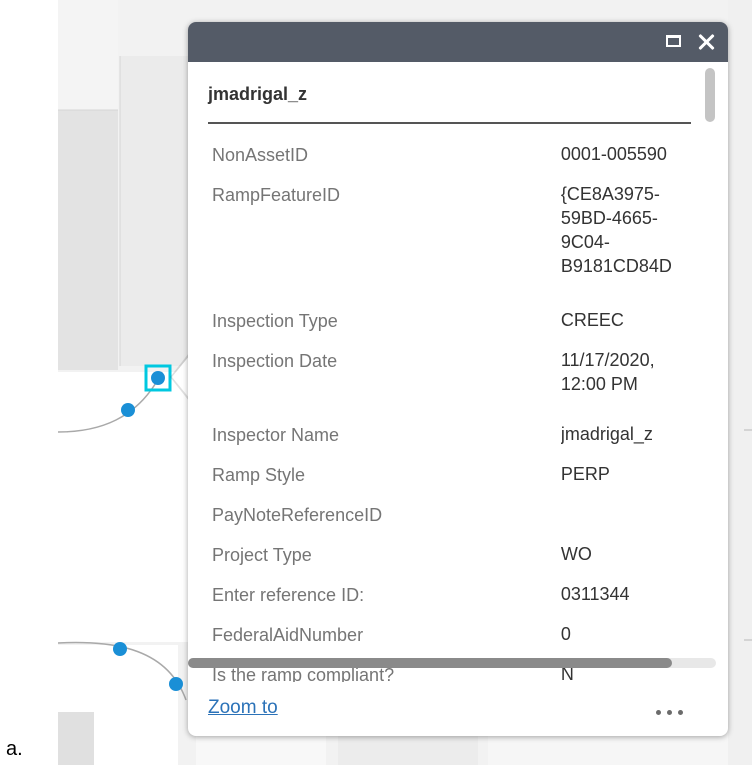 The image size is (752, 765). I want to click on attribute-row: NonAssetID 0001-005590, so click(455, 162).